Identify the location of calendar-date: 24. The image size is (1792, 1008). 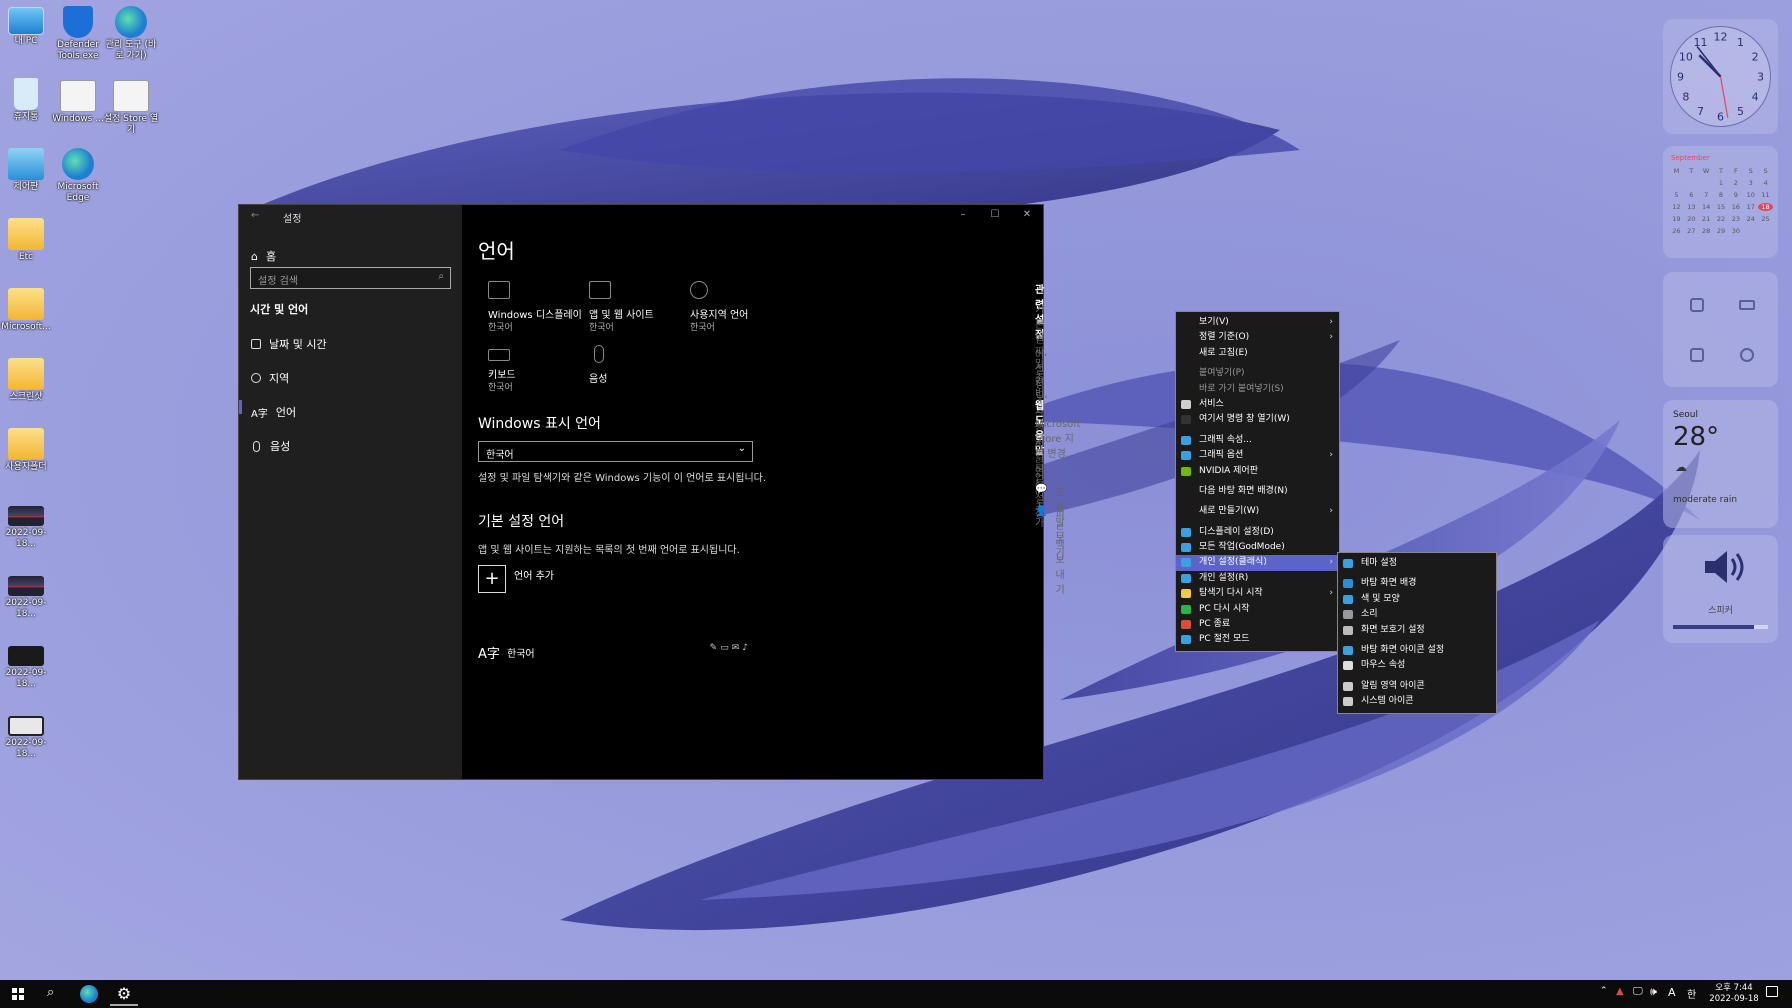
(1750, 219).